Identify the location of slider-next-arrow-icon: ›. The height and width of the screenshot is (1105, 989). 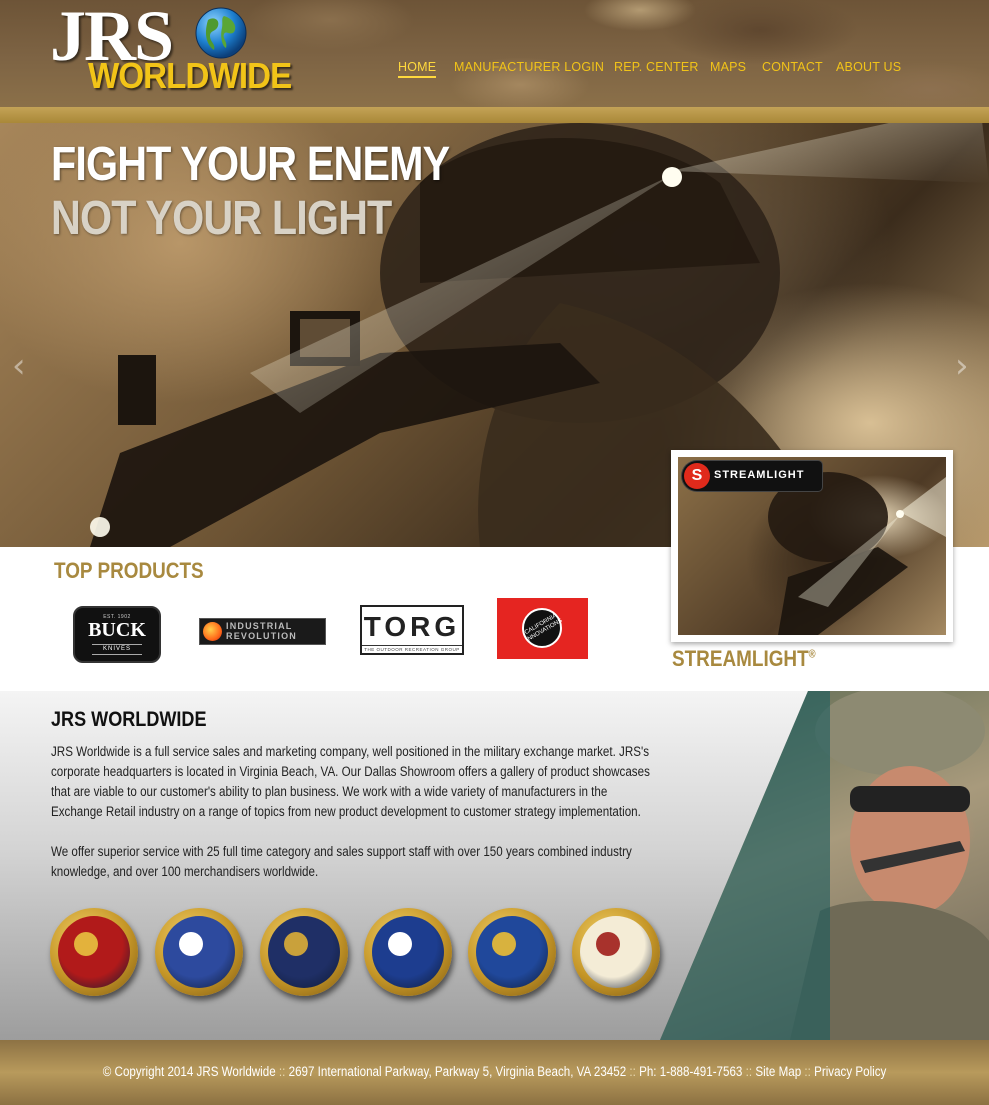
(965, 366).